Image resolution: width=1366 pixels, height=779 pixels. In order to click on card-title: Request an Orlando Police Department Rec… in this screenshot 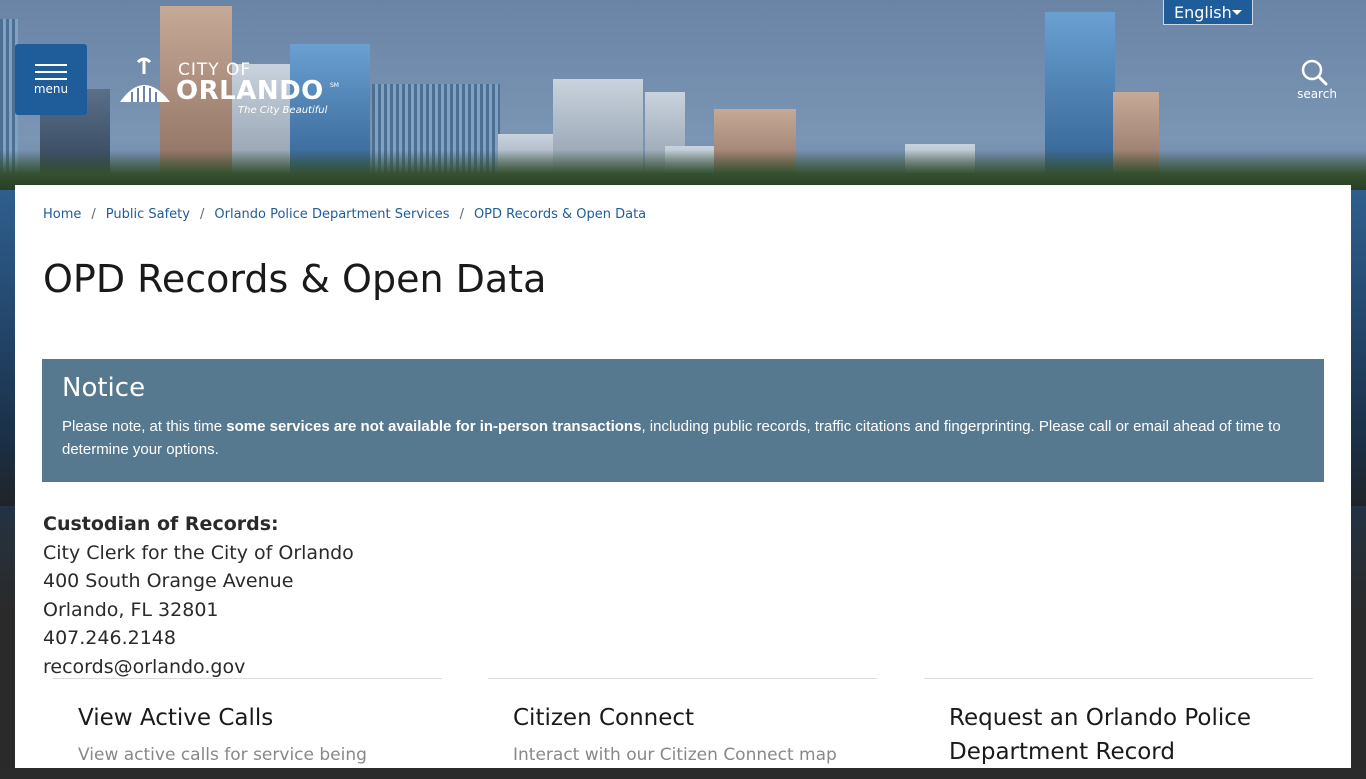, I will do `click(1131, 735)`.